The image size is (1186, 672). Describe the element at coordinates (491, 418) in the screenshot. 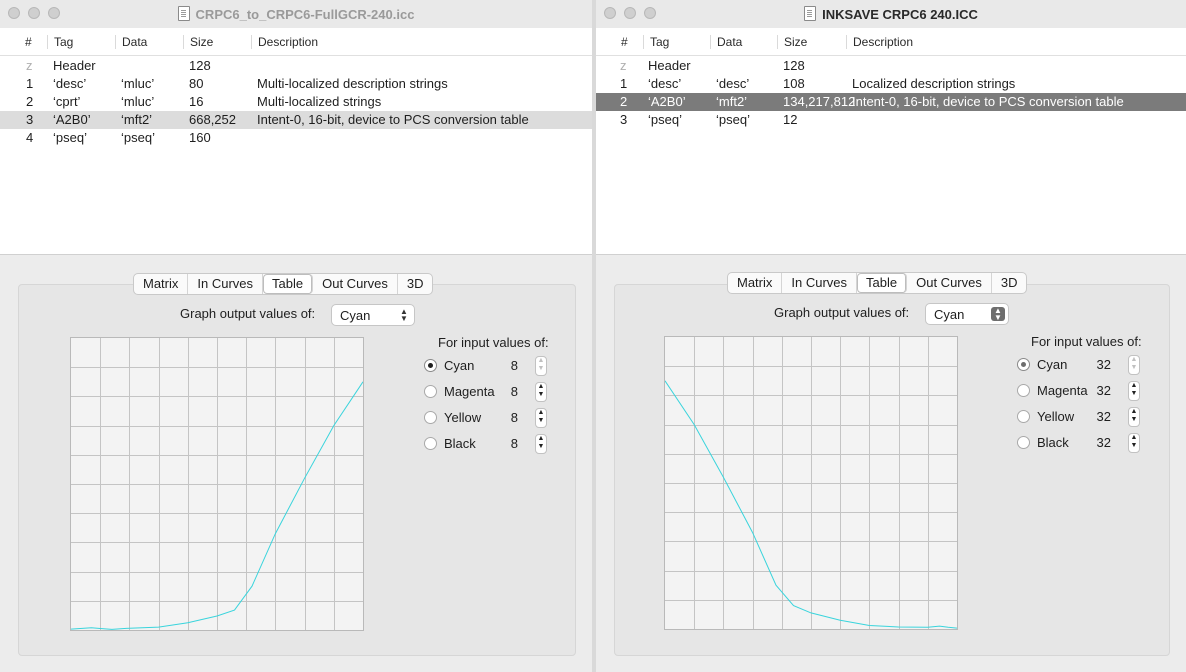

I see `input-channel-row: Yellow 8 ▲ ▼` at that location.